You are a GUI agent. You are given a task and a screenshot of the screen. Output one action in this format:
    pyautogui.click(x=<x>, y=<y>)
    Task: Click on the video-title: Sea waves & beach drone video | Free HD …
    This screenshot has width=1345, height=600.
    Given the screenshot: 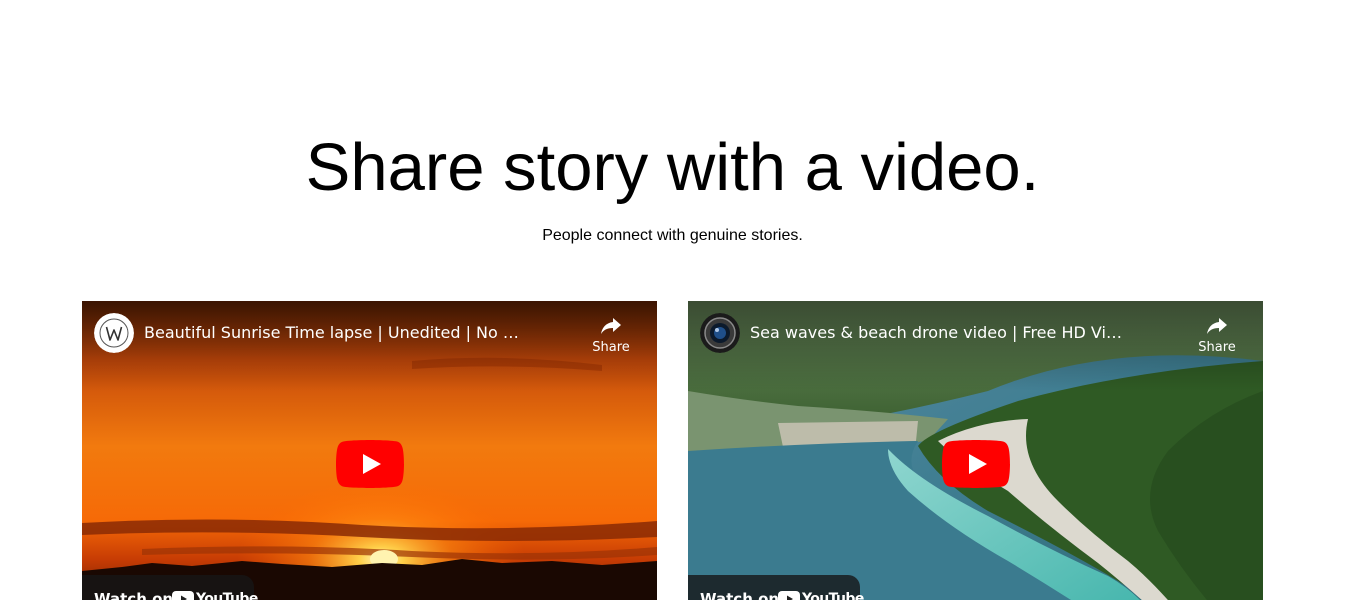 What is the action you would take?
    pyautogui.click(x=939, y=333)
    